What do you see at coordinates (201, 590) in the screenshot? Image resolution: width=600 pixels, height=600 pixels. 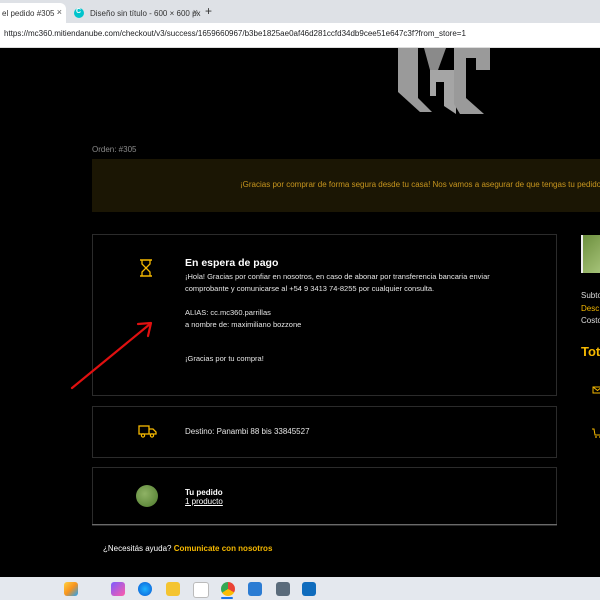 I see `store-app-icon` at bounding box center [201, 590].